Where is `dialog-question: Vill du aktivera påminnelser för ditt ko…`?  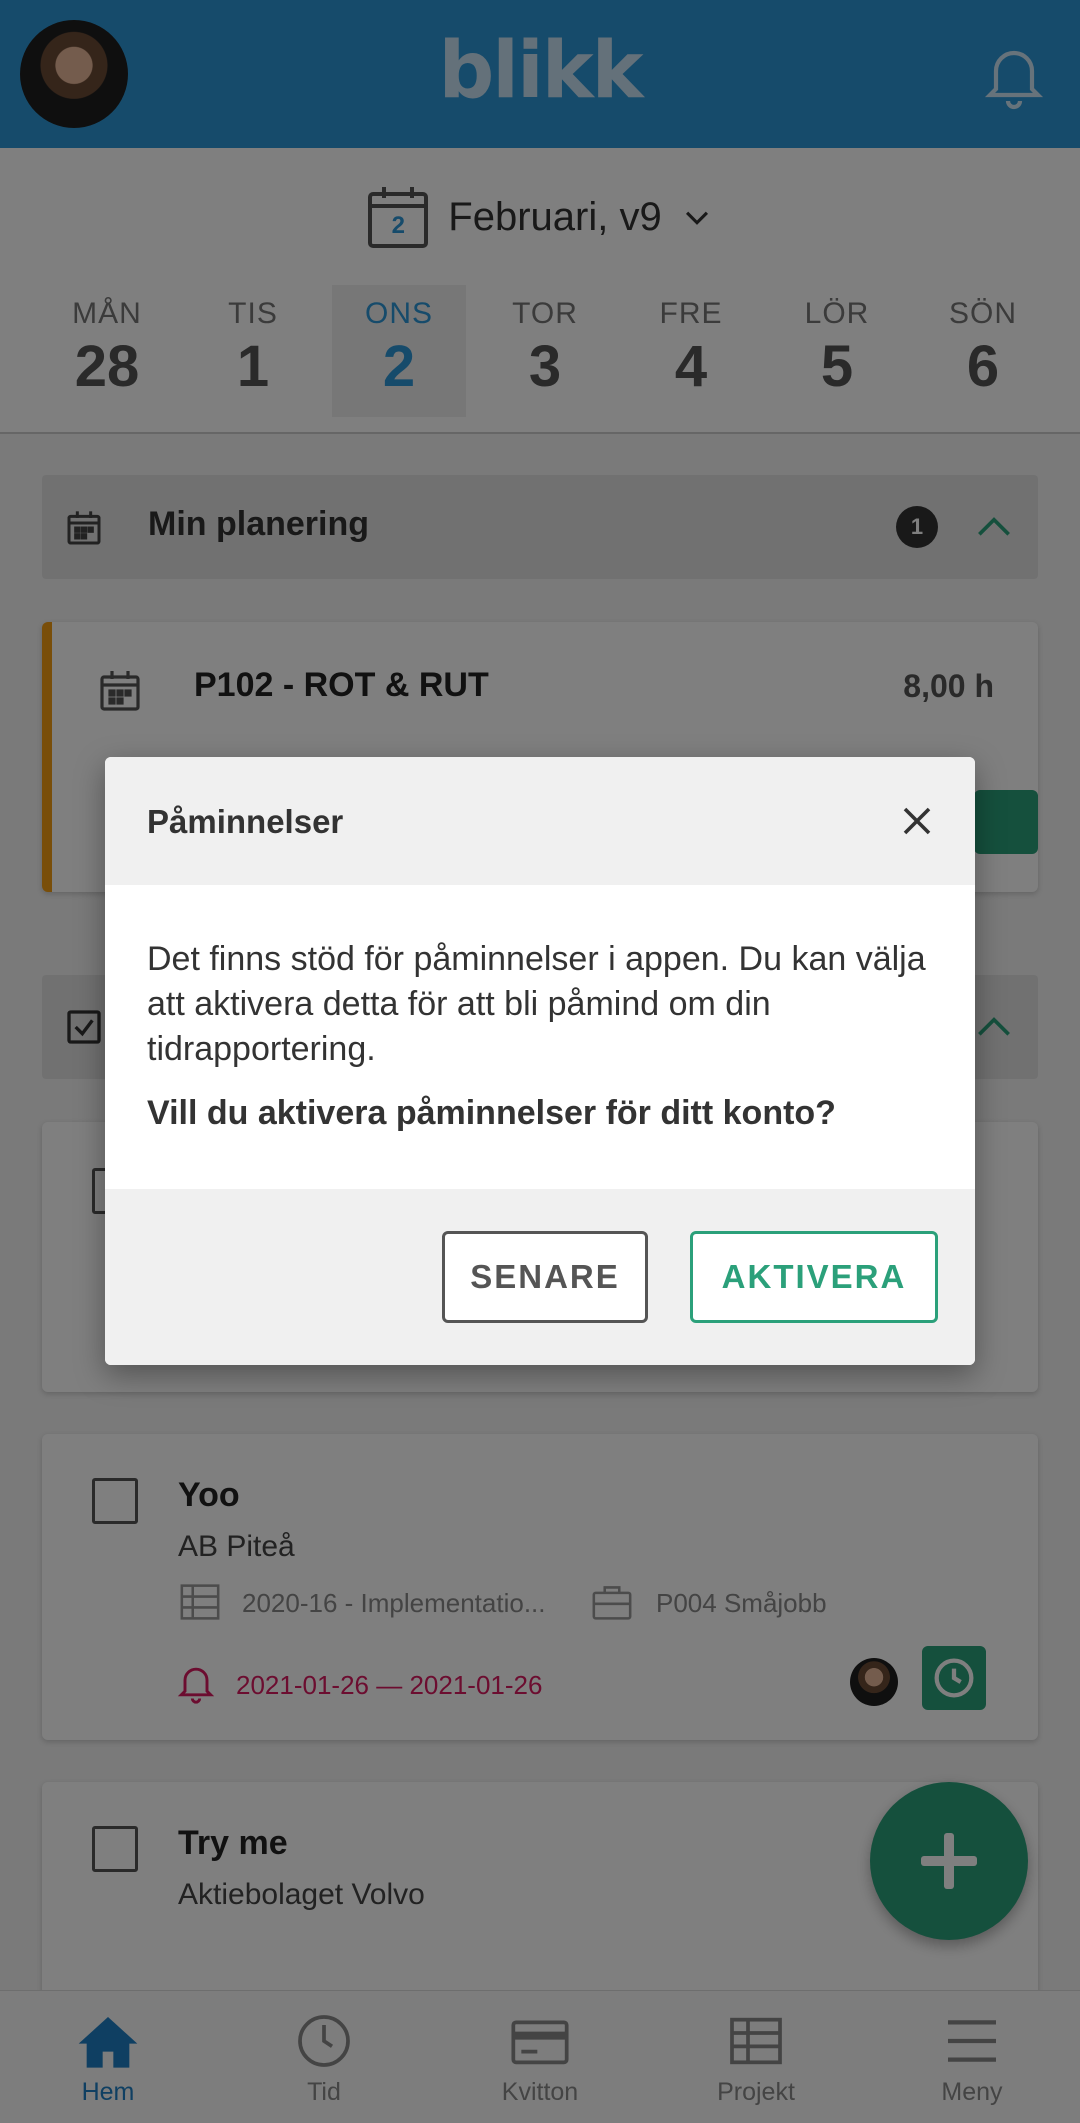
dialog-question: Vill du aktivera påminnelser för ditt ko… is located at coordinates (491, 1113).